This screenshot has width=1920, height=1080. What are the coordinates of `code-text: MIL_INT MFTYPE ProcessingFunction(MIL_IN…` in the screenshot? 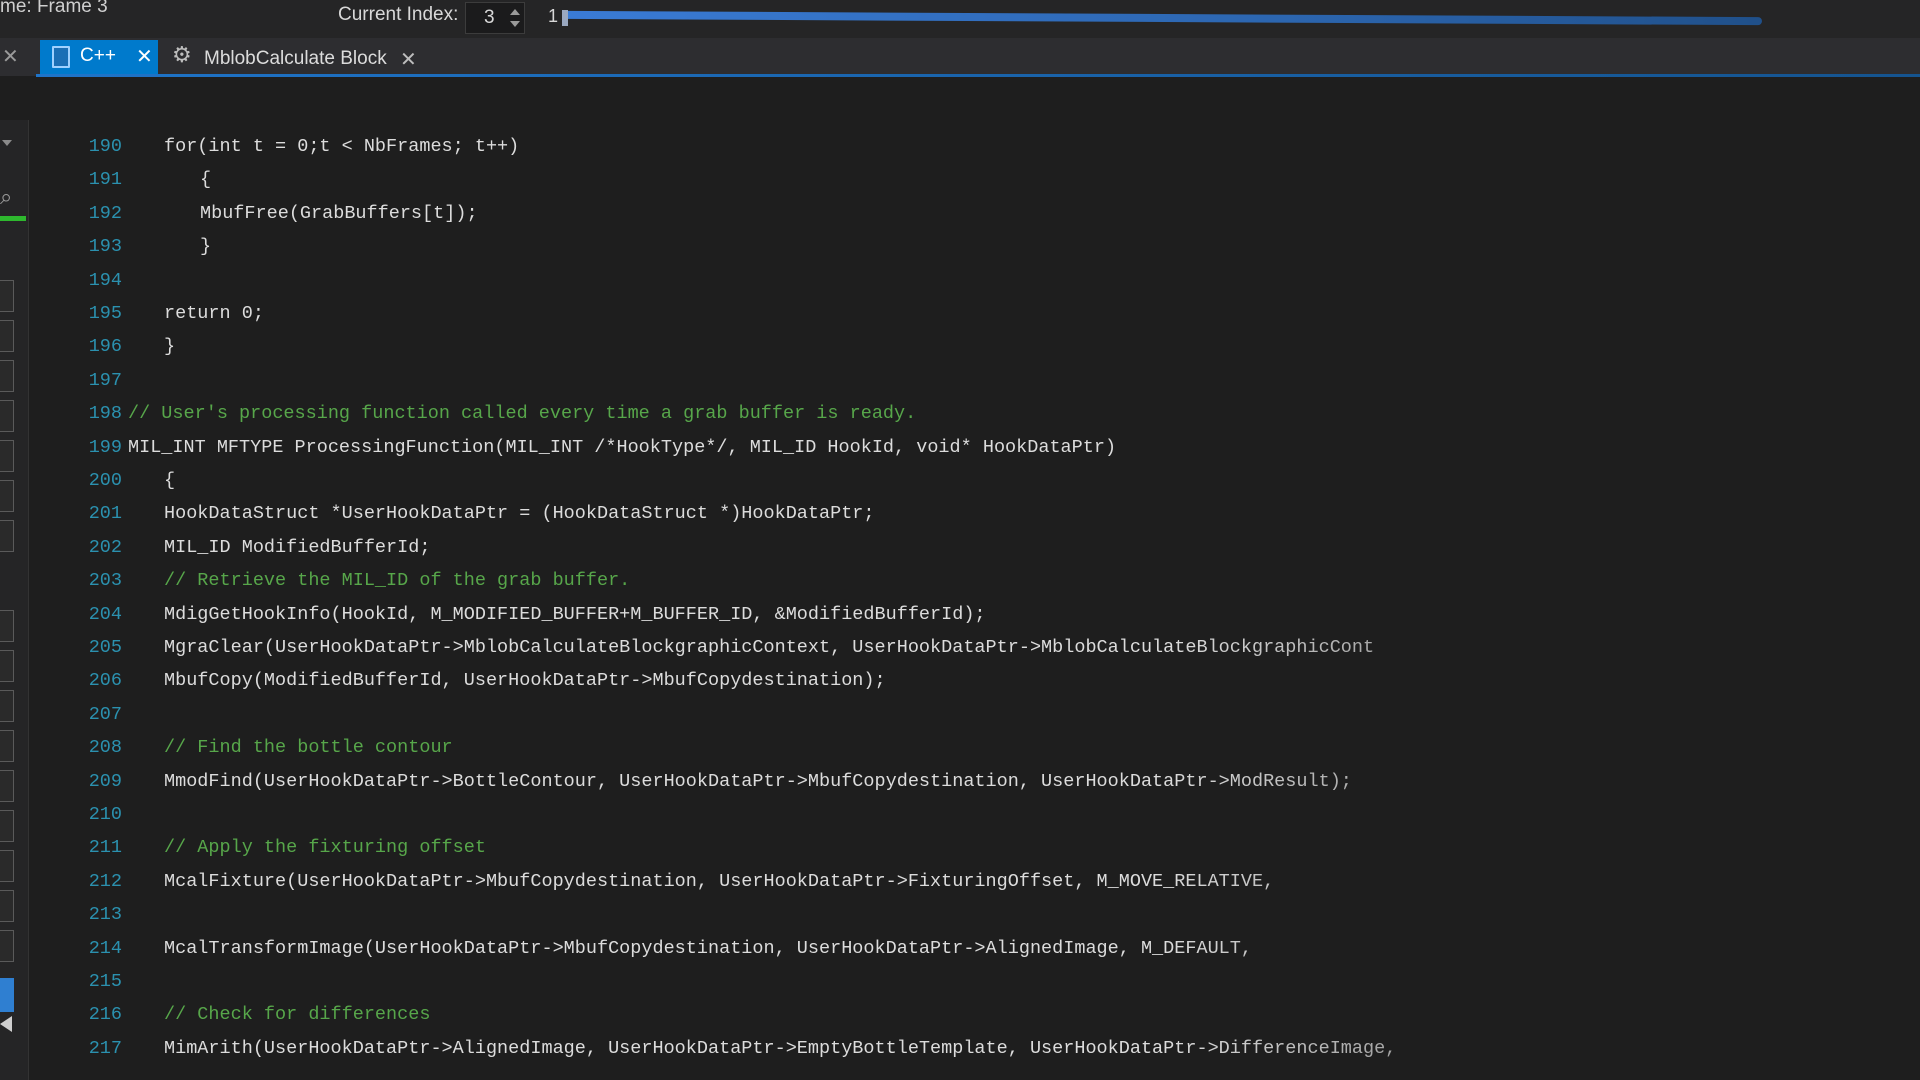 It's located at (622, 447).